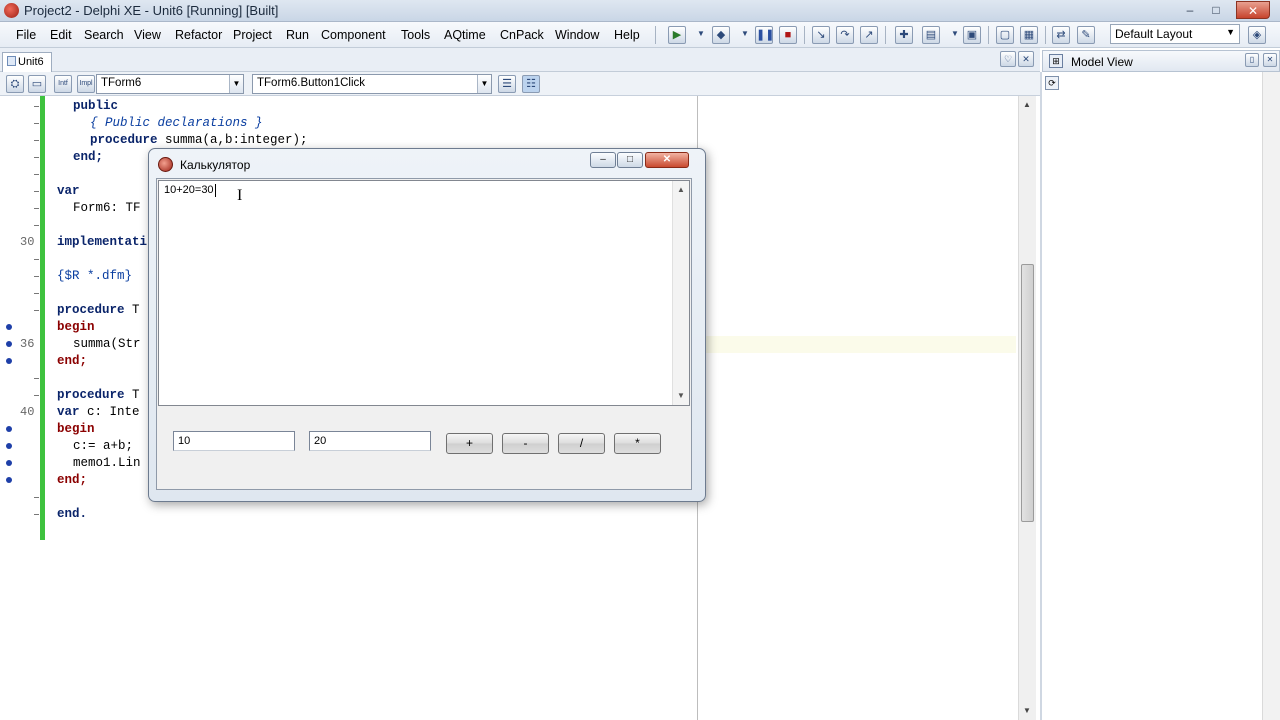  Describe the element at coordinates (215, 165) in the screenshot. I see `calculator-title: Калькулятор` at that location.